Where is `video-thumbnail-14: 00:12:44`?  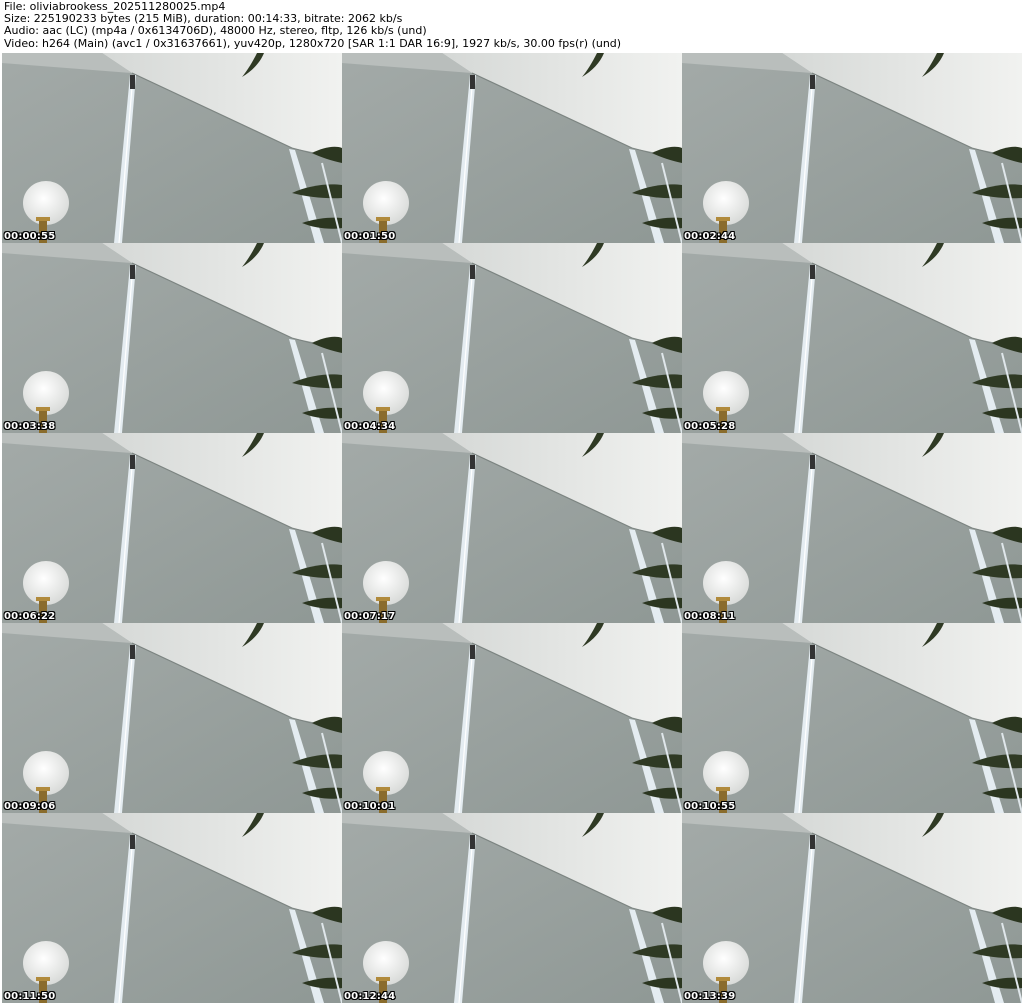
video-thumbnail-14: 00:12:44 is located at coordinates (512, 908).